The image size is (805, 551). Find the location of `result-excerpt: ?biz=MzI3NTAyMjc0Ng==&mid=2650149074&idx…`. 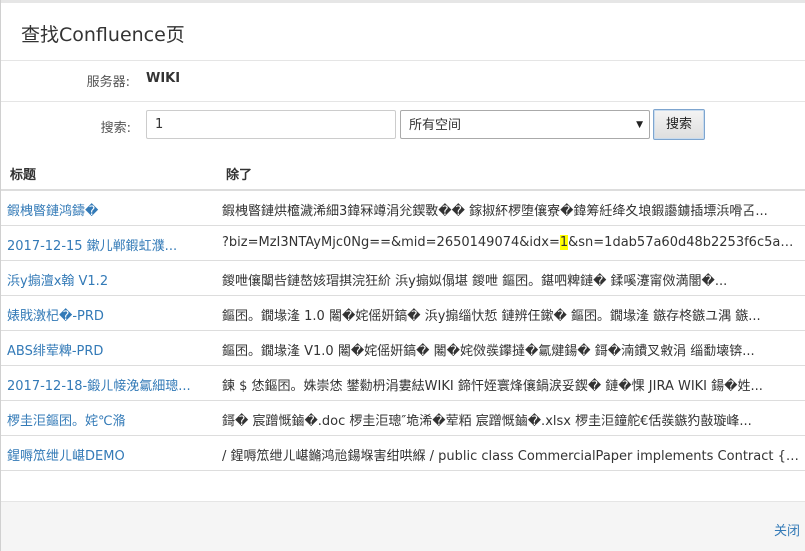

result-excerpt: ?biz=MzI3NTAyMjc0Ng==&mid=2650149074&idx… is located at coordinates (511, 242).